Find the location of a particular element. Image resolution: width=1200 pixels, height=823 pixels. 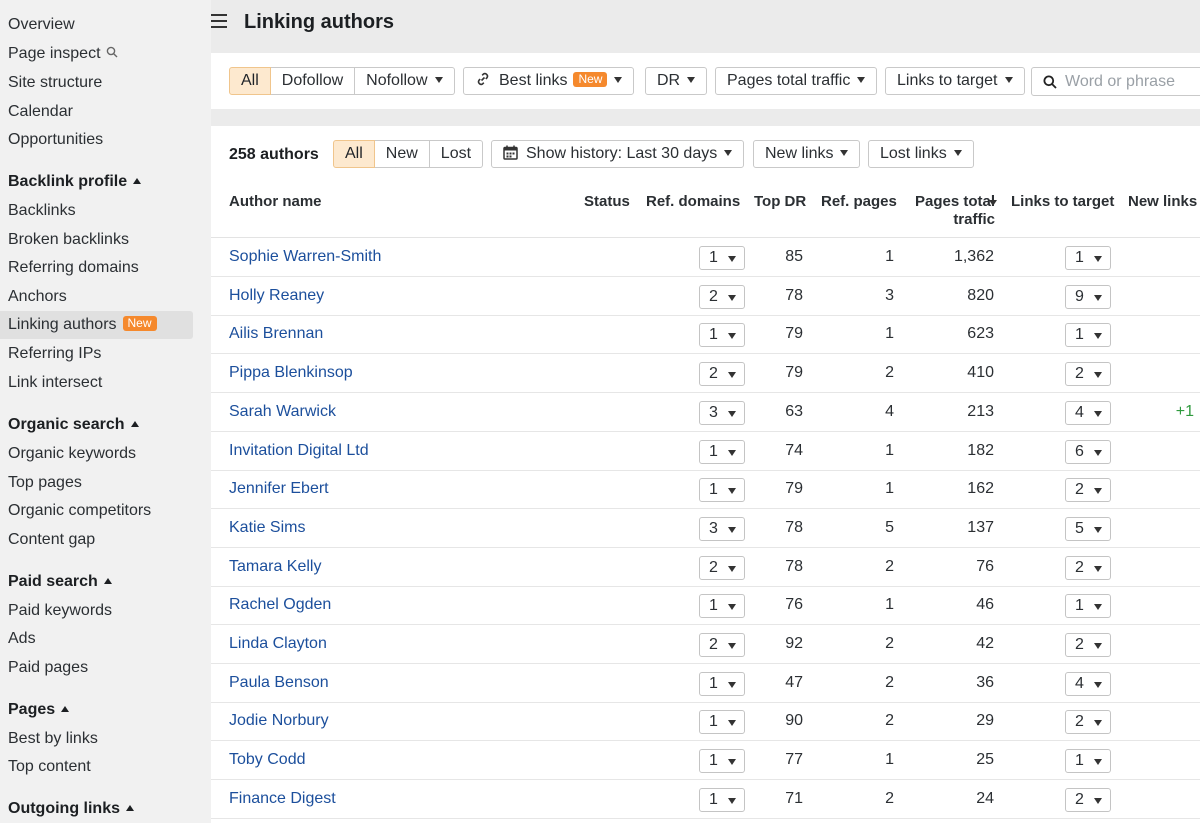

sidebar-item-paid-pages: Paid pages is located at coordinates (96, 668).